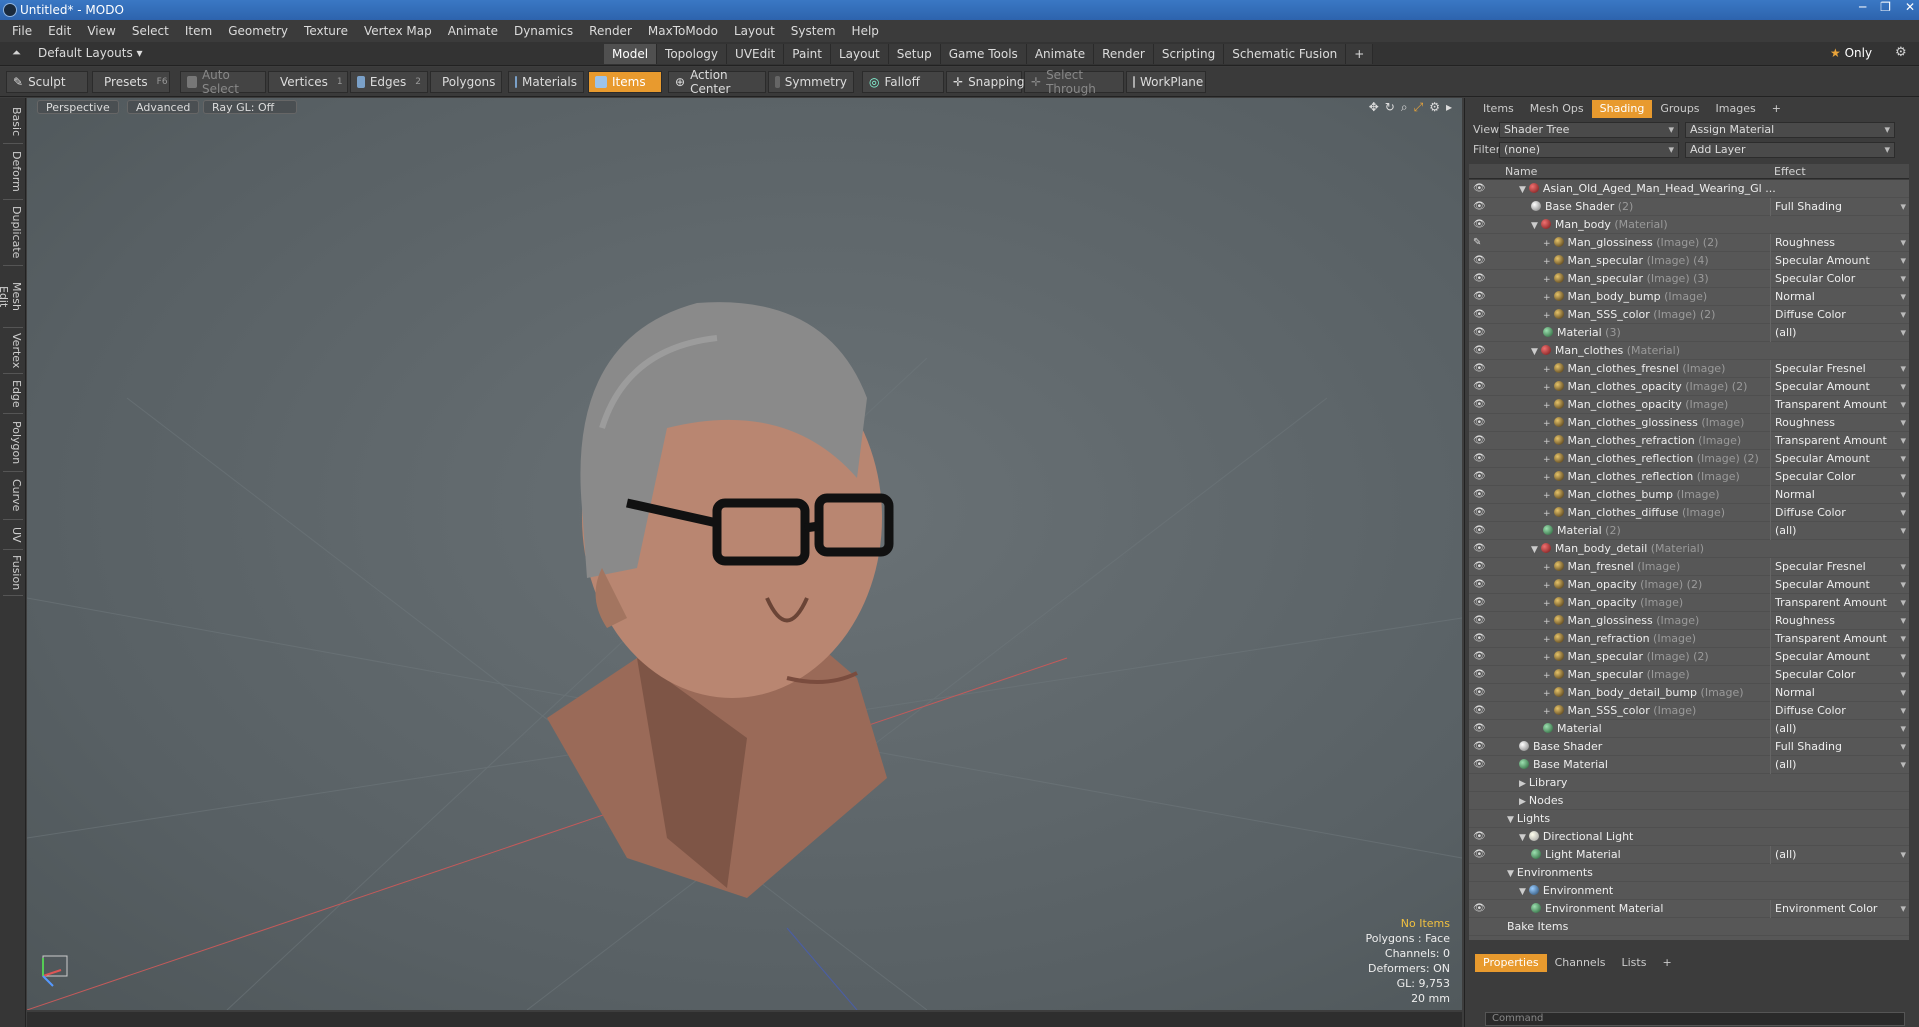 The height and width of the screenshot is (1027, 1919). Describe the element at coordinates (13, 496) in the screenshot. I see `left-tab-curve: Curve` at that location.